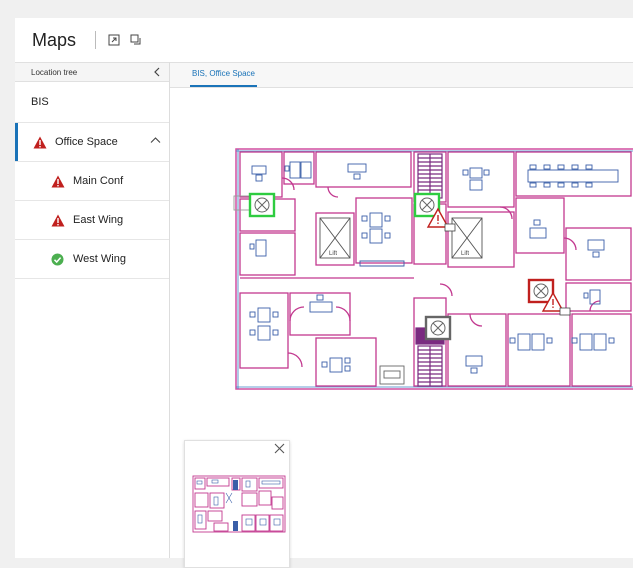 The image size is (633, 568). What do you see at coordinates (54, 72) in the screenshot?
I see `location-tree-title: Location tree` at bounding box center [54, 72].